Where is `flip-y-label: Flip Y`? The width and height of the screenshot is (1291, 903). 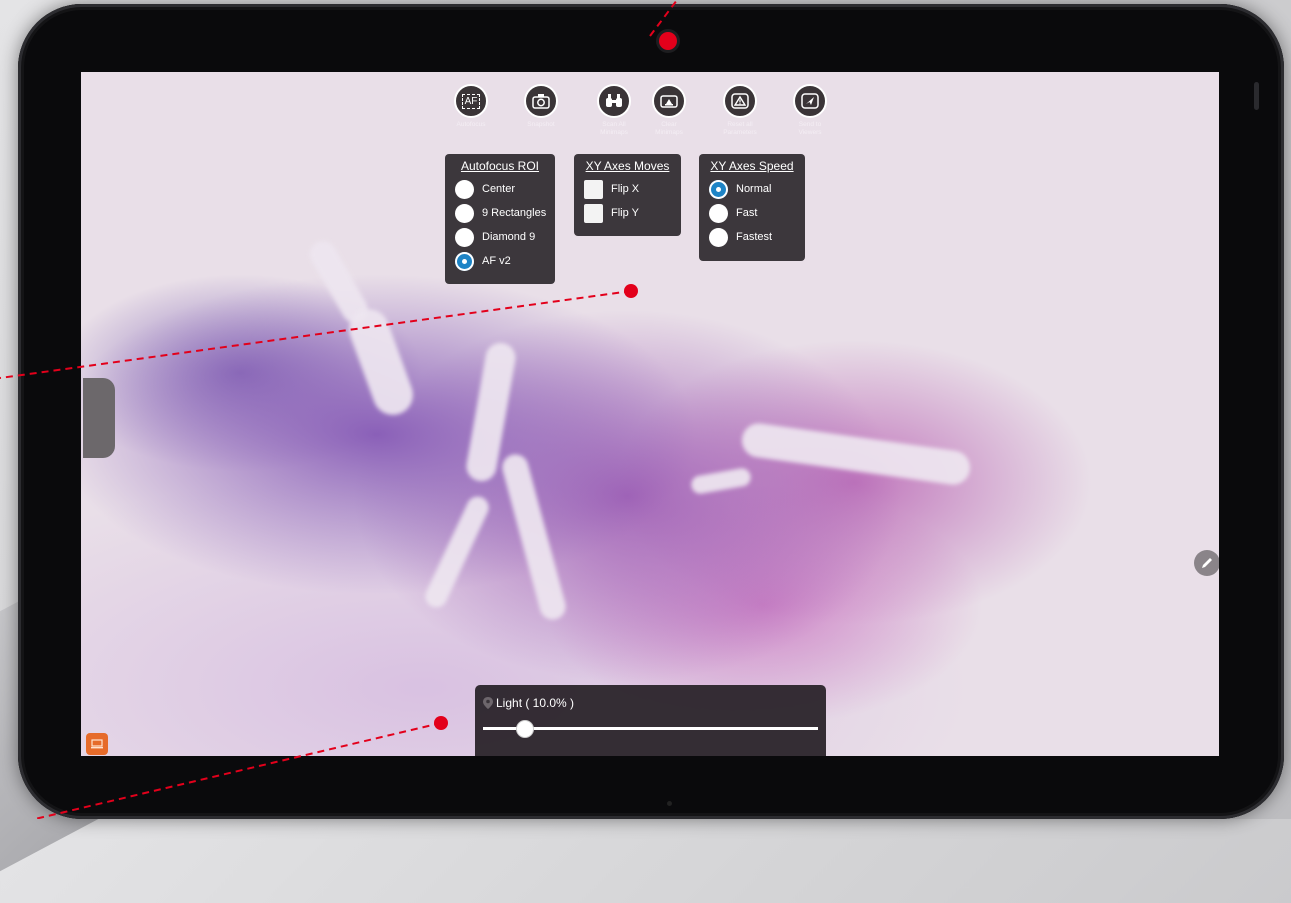 flip-y-label: Flip Y is located at coordinates (625, 213).